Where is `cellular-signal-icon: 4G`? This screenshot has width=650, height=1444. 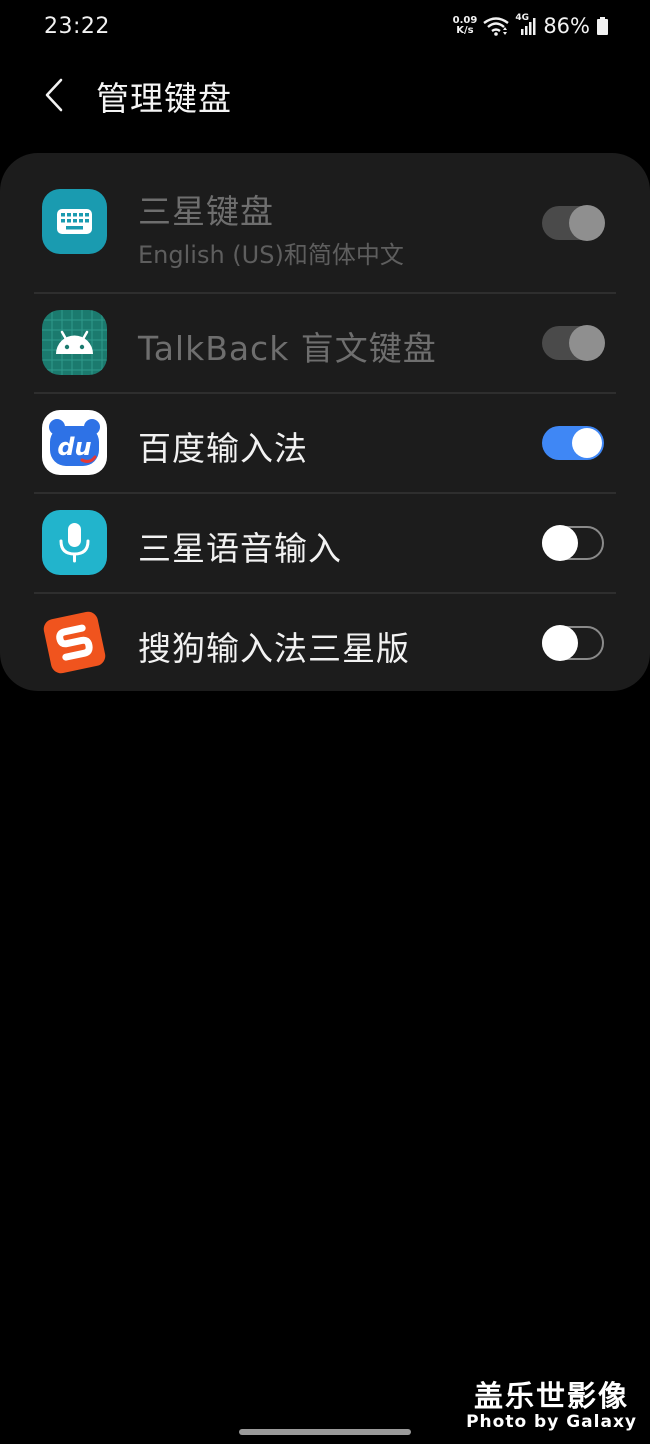 cellular-signal-icon: 4G is located at coordinates (526, 25).